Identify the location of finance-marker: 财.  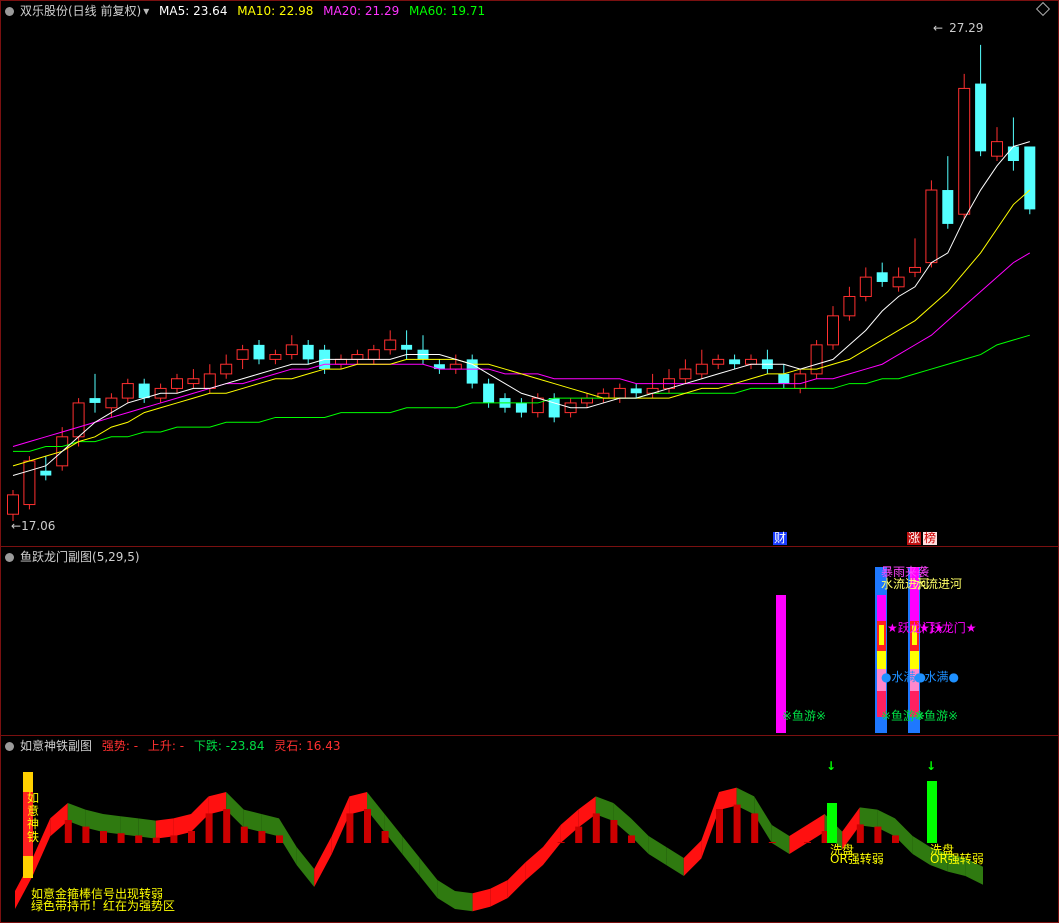
(780, 538).